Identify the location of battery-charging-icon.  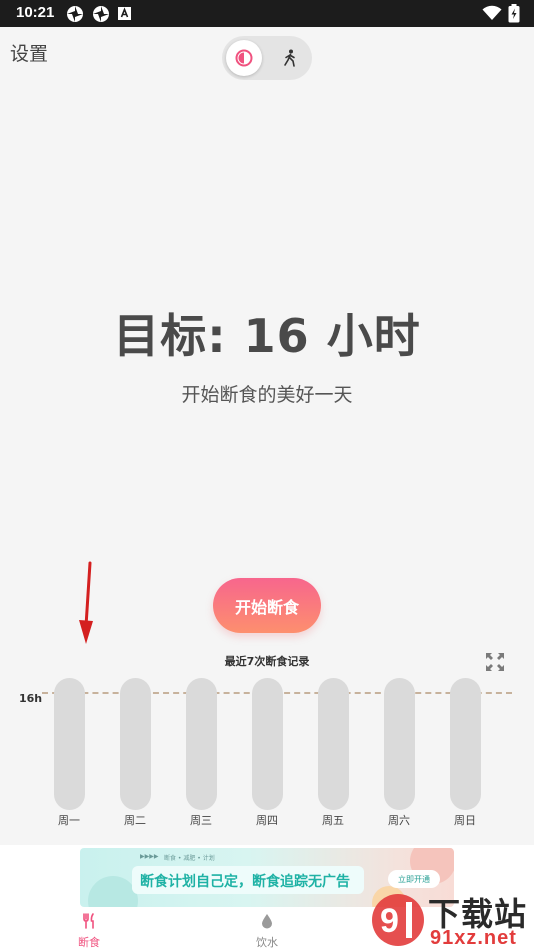
(514, 15).